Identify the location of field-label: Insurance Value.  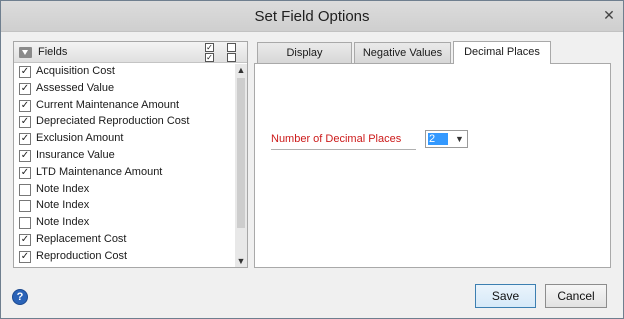
(75, 154).